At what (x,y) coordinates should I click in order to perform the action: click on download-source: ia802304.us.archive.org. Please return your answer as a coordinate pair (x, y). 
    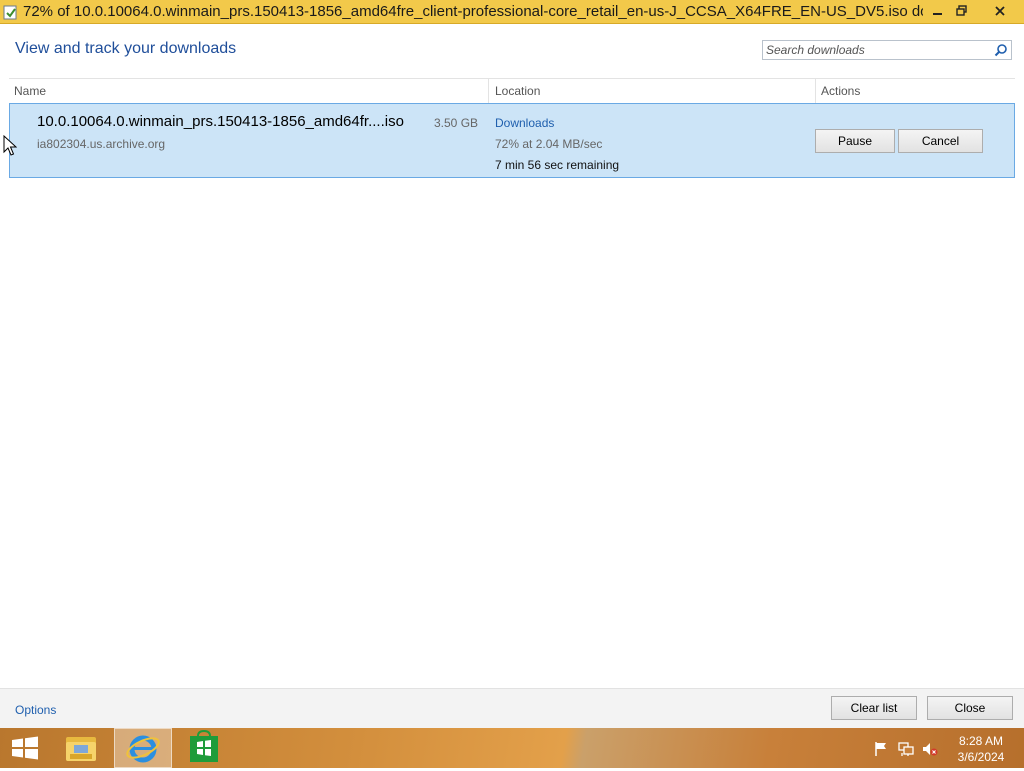
    Looking at the image, I should click on (101, 144).